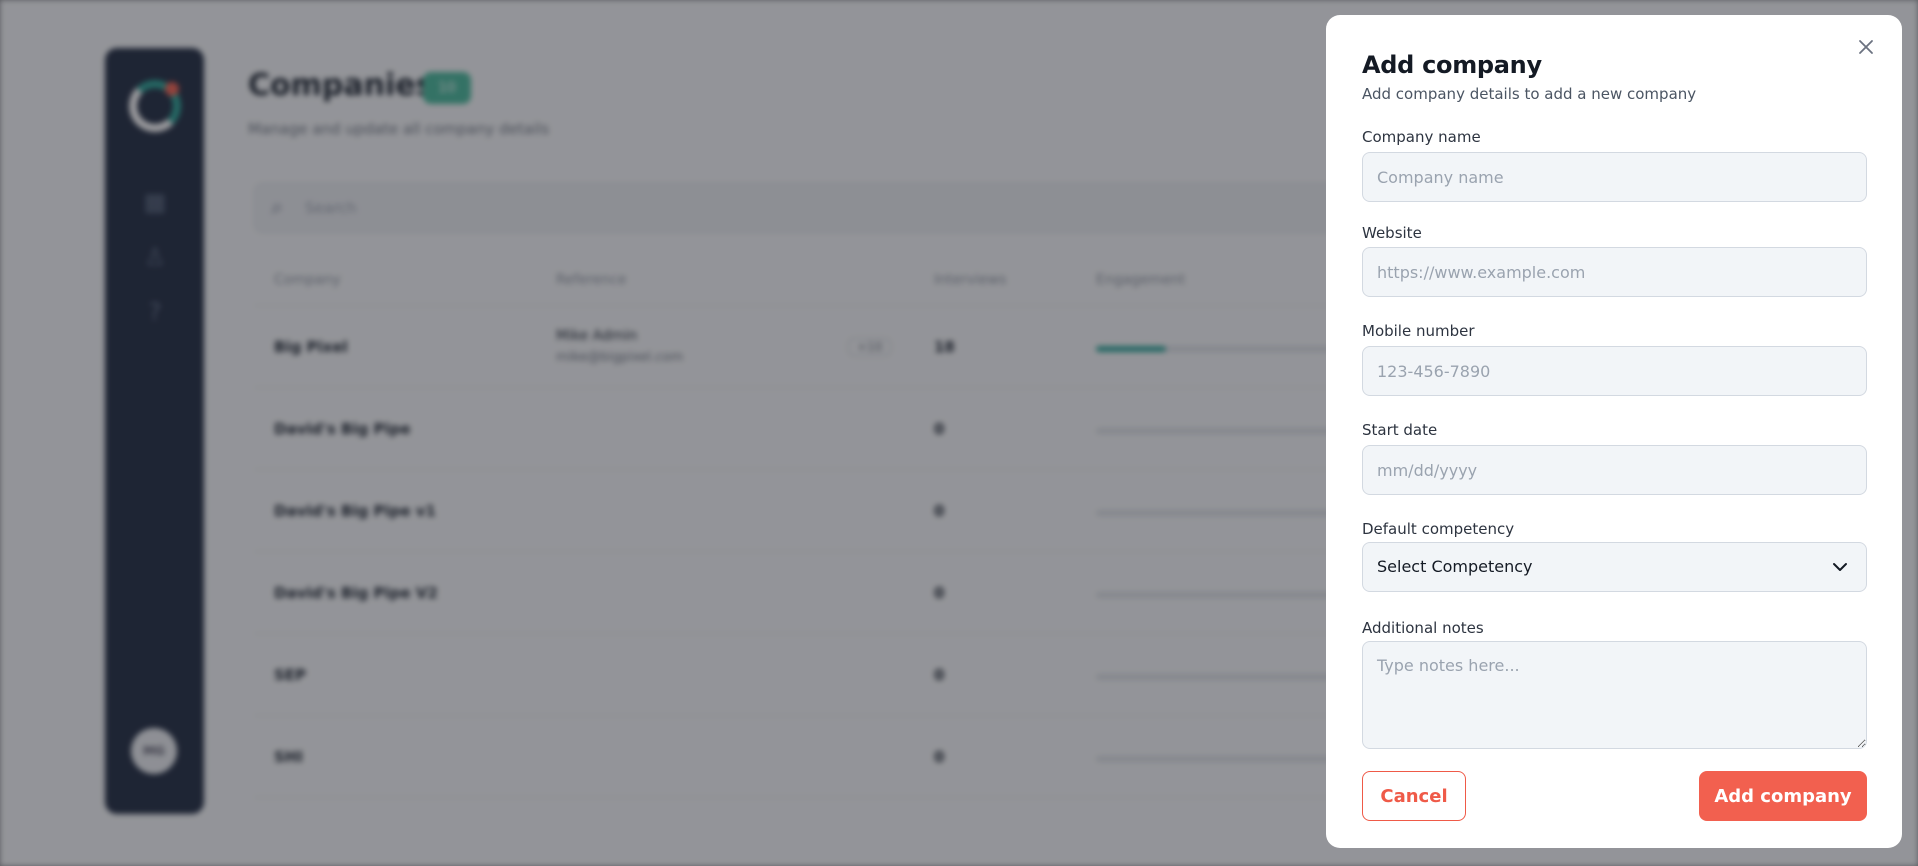 The width and height of the screenshot is (1918, 866). What do you see at coordinates (1423, 628) in the screenshot?
I see `additional-notes-label: Additional notes` at bounding box center [1423, 628].